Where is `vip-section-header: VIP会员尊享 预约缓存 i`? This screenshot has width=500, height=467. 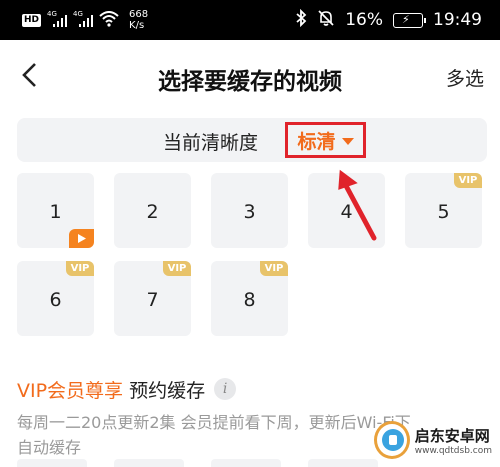
vip-section-header: VIP会员尊享 预约缓存 i is located at coordinates (127, 389).